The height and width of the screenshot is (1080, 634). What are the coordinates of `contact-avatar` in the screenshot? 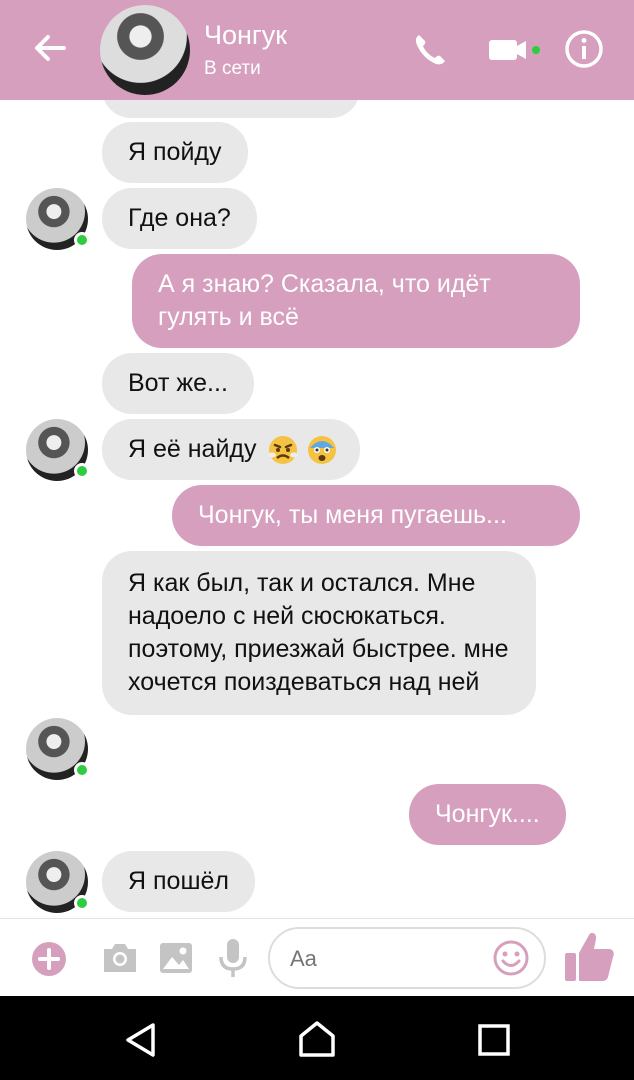 It's located at (145, 50).